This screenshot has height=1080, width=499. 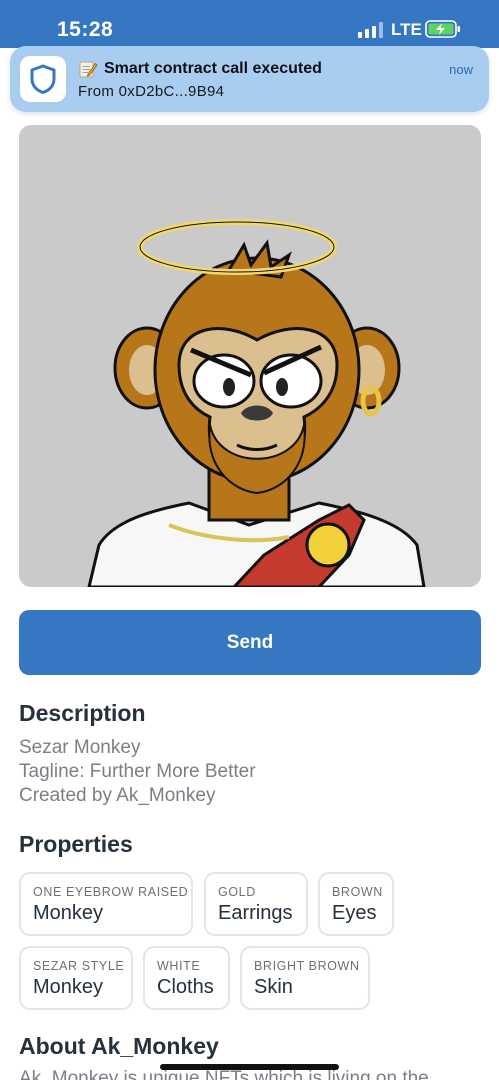 I want to click on cellular-signal-icon, so click(x=370, y=30).